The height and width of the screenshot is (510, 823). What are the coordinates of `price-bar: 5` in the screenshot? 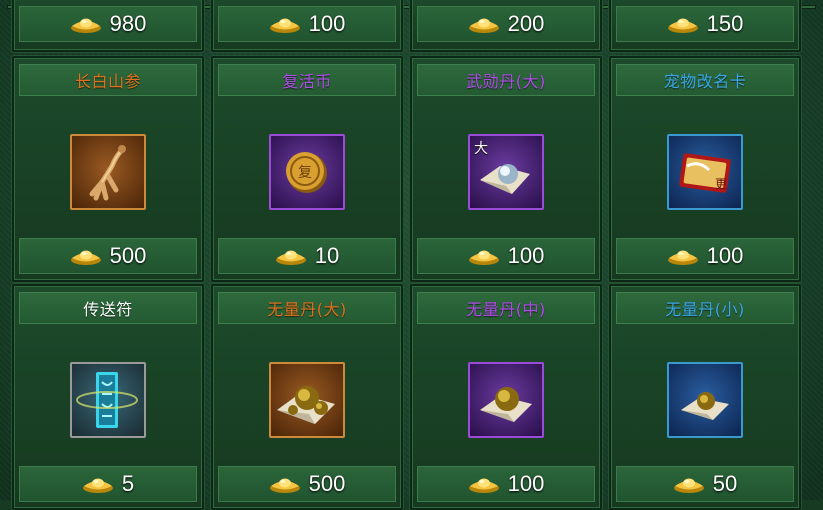 It's located at (108, 484).